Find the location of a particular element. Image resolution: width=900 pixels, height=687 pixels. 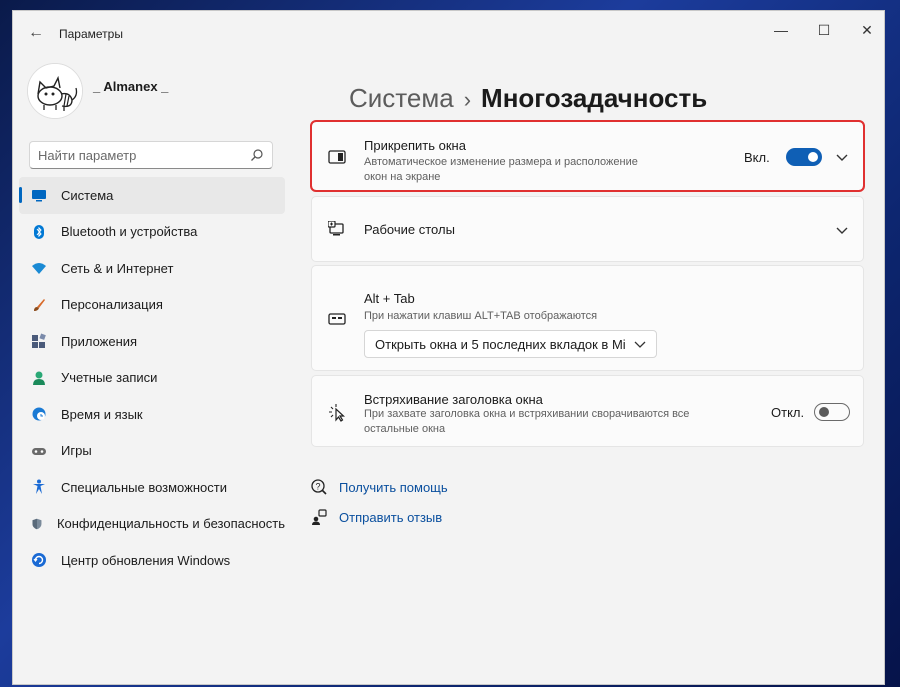

shake-toggle is located at coordinates (832, 412).